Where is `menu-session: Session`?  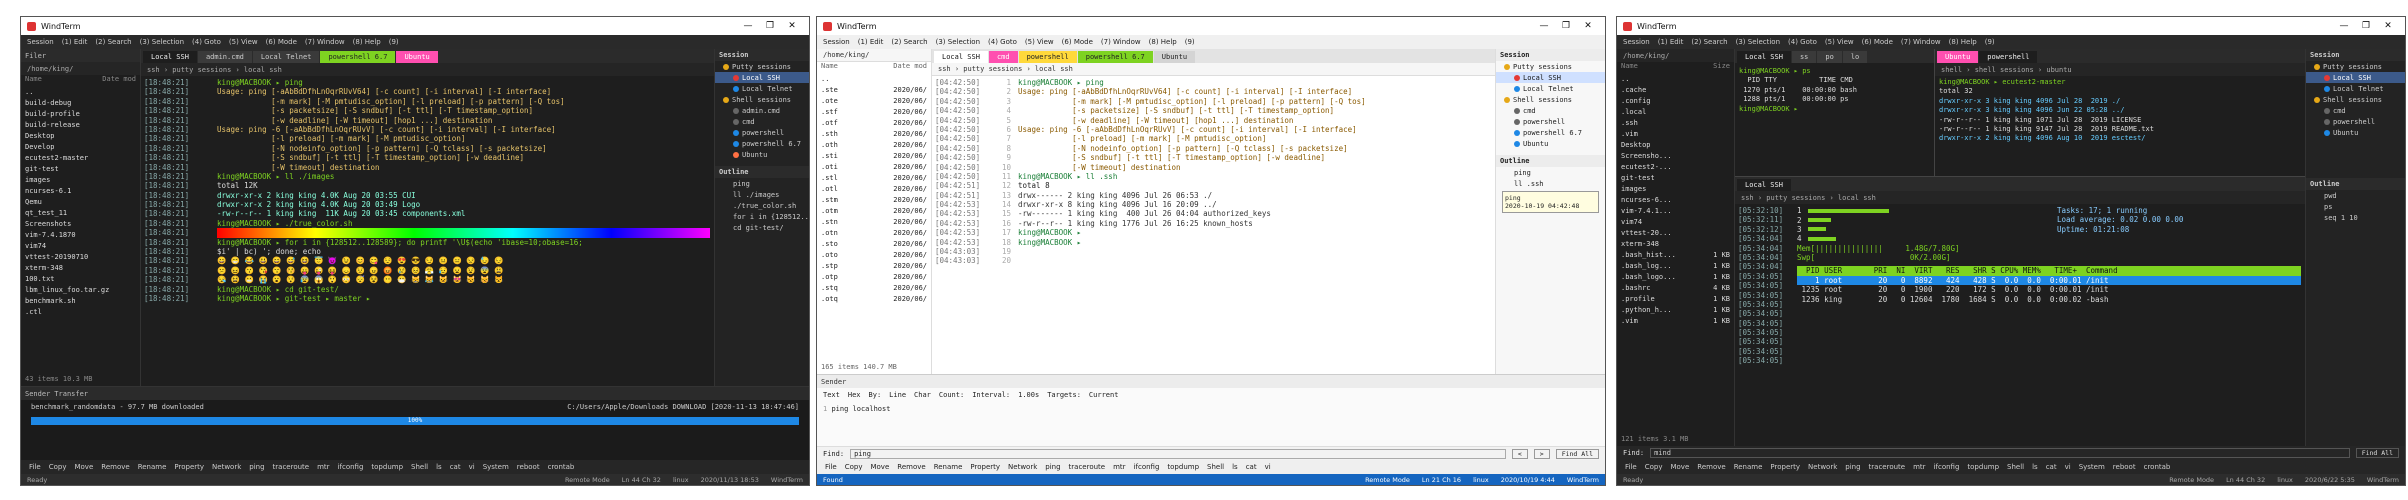 menu-session: Session is located at coordinates (836, 42).